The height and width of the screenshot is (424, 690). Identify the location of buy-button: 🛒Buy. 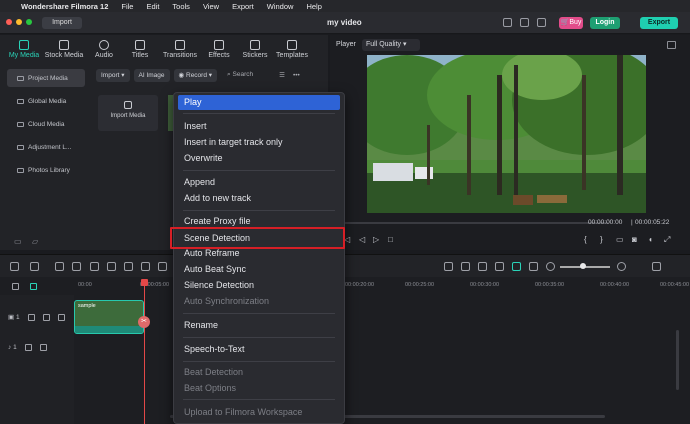
(571, 23).